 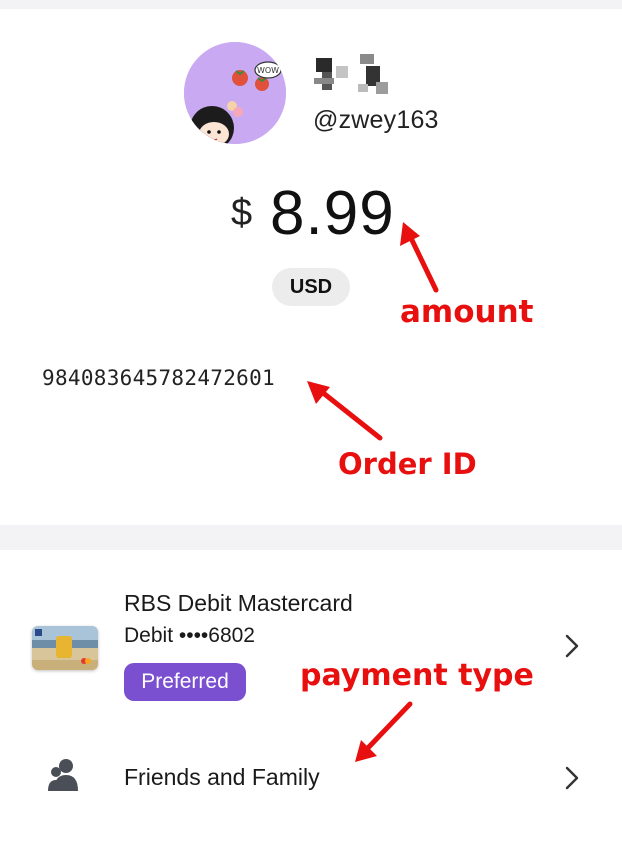 What do you see at coordinates (376, 120) in the screenshot?
I see `user-handle: @zwey163` at bounding box center [376, 120].